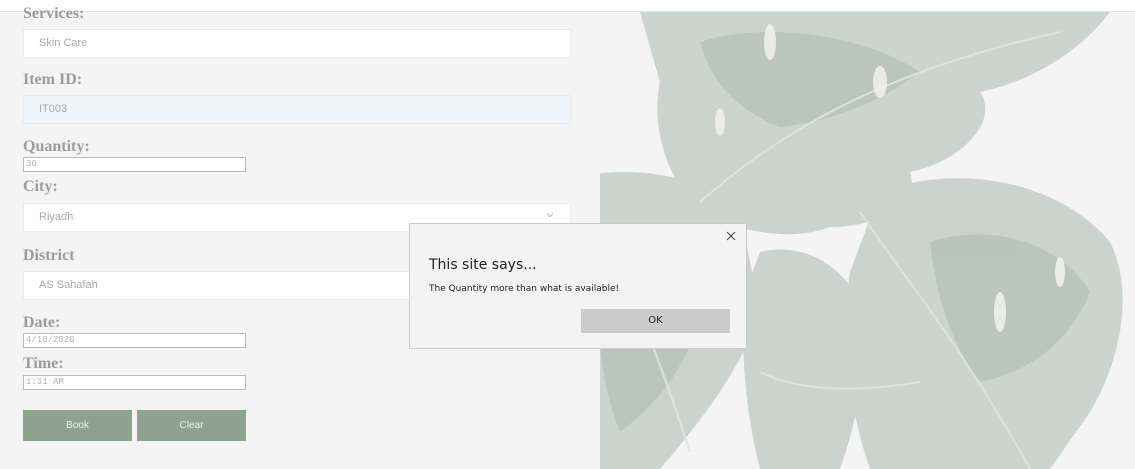 This screenshot has height=469, width=1135. I want to click on chevron-down-icon, so click(550, 215).